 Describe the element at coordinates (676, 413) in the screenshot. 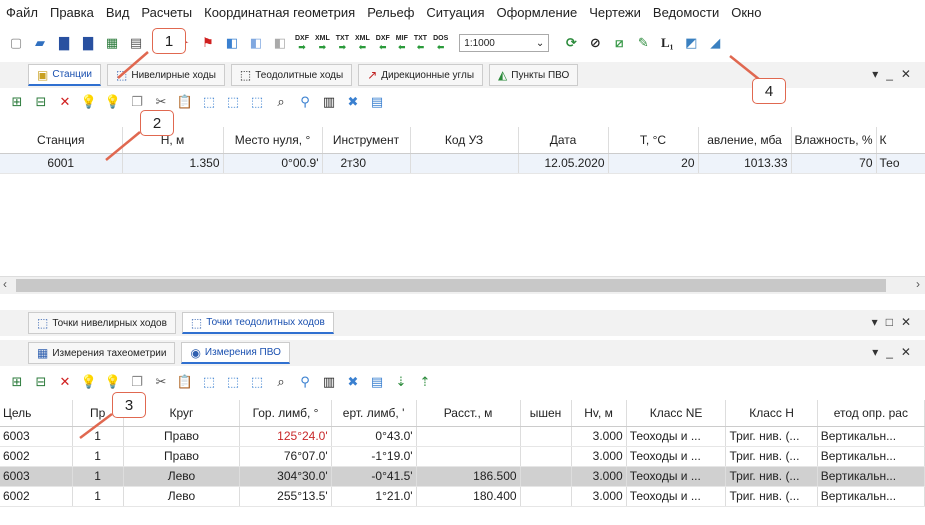

I see `col-class-ne: Класс NE` at that location.